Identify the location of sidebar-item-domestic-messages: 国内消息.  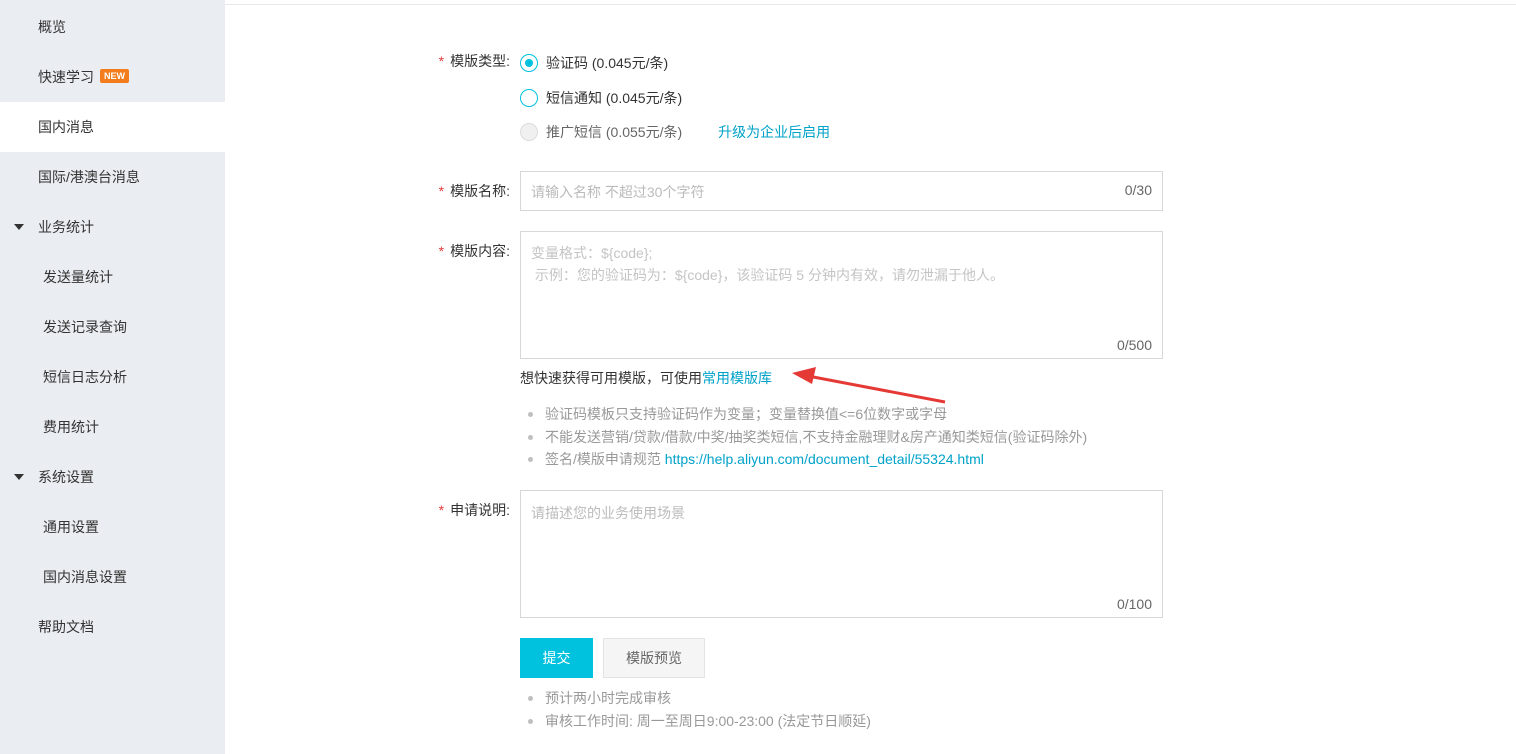
(112, 127).